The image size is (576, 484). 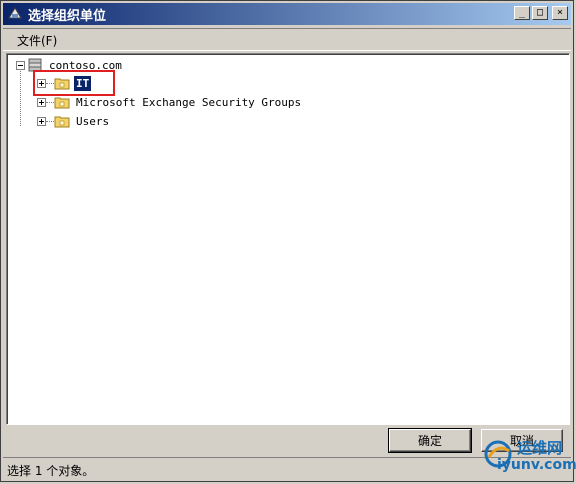 What do you see at coordinates (522, 13) in the screenshot?
I see `minimize-button: _` at bounding box center [522, 13].